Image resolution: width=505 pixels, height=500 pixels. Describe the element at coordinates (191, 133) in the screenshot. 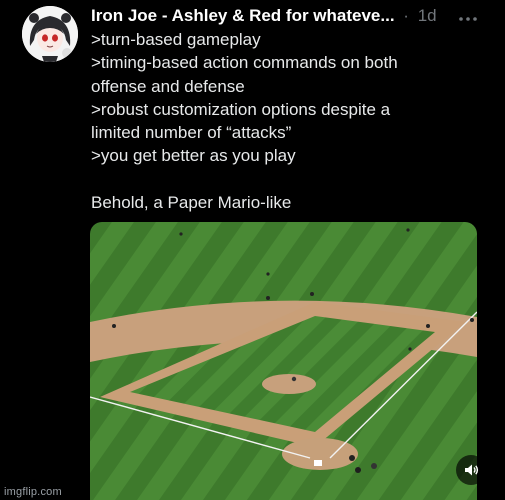

I see `post-text-line: limited number of “attacks”` at that location.